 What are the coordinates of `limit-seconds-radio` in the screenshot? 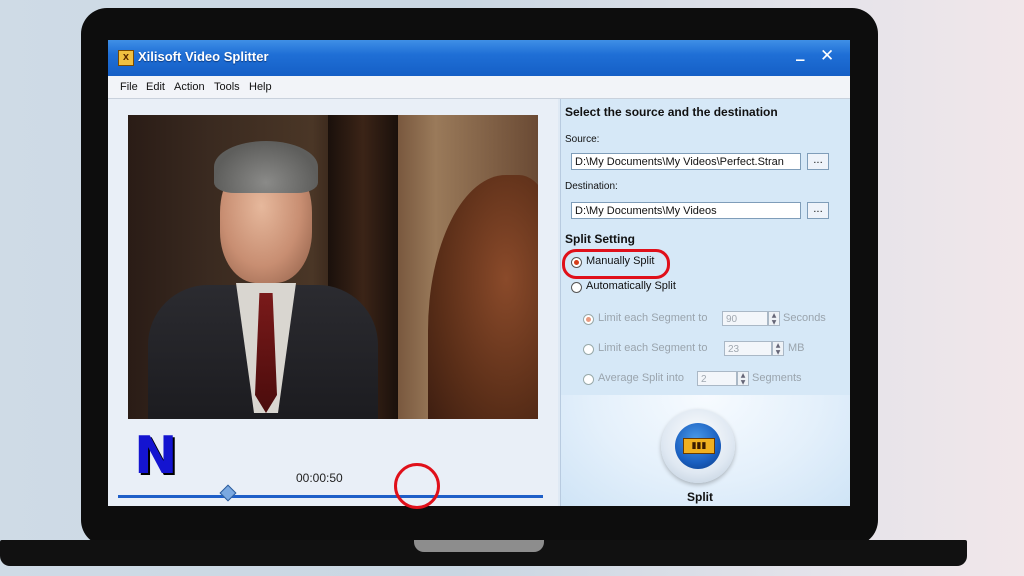 It's located at (588, 319).